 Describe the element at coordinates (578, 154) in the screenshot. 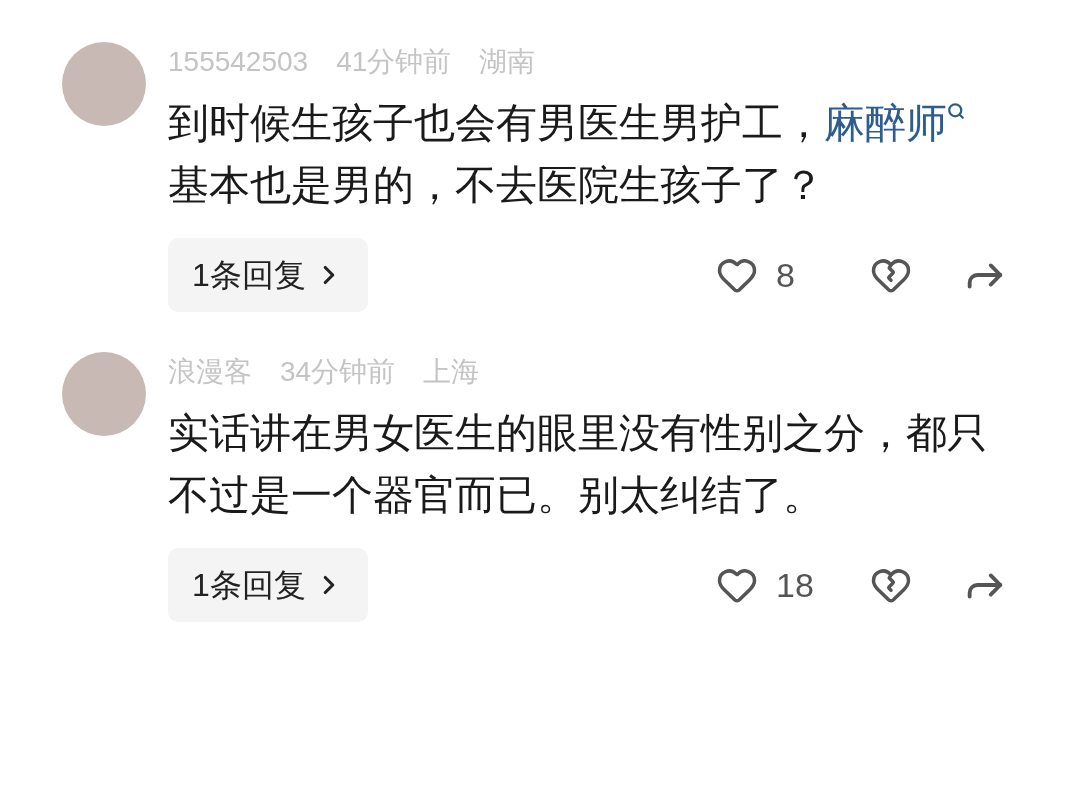

I see `comment-text: 到时候生孩子也会有男医生男护工，麻醉师 基本也是男的，不去医院生孩子了？` at that location.